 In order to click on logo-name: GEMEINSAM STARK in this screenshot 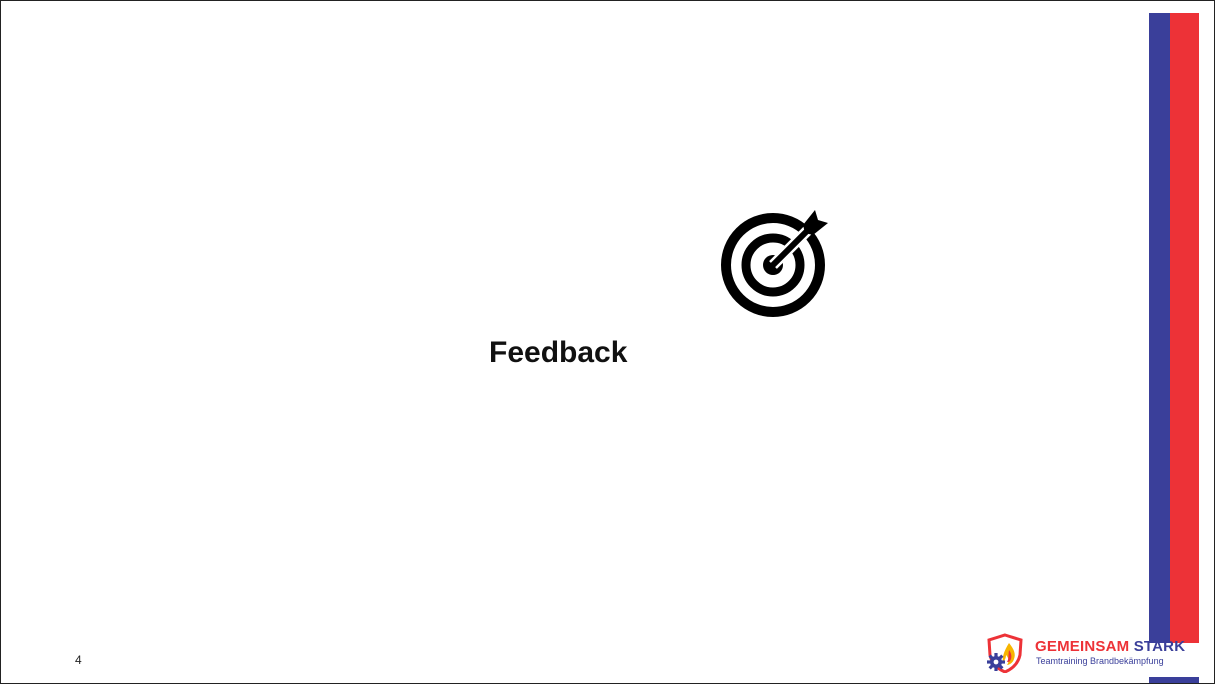, I will do `click(1110, 646)`.